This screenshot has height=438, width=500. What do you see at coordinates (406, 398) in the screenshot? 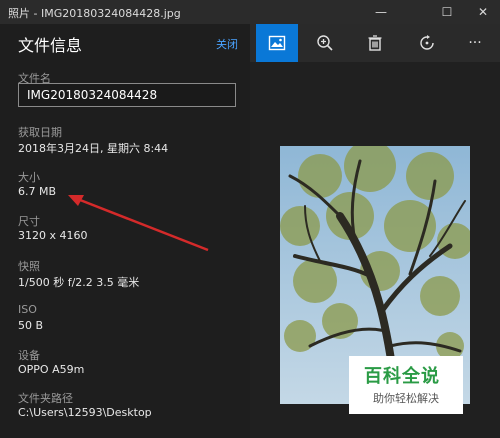
I see `watermark-subtitle: 助你轻松解决` at bounding box center [406, 398].